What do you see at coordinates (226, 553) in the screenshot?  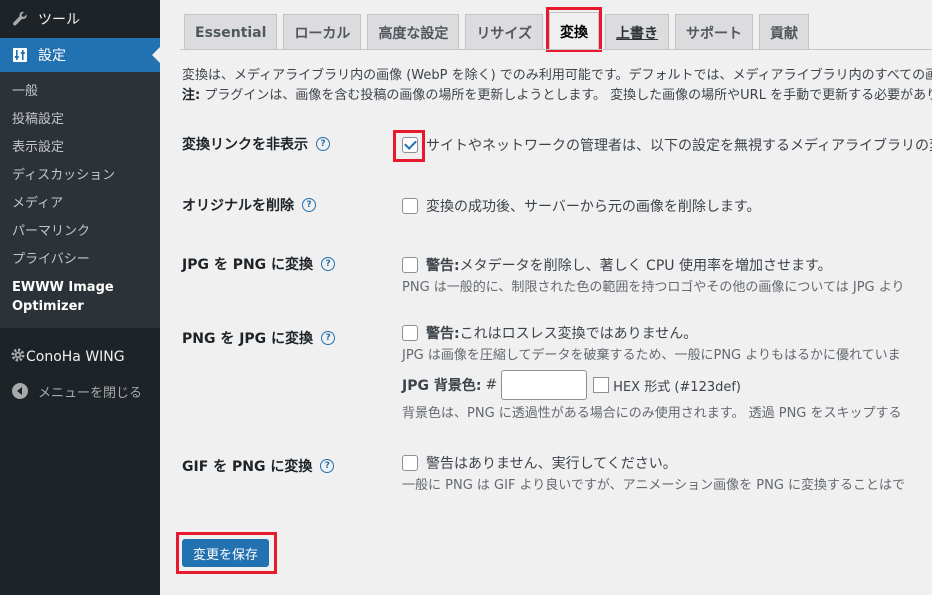 I see `save-changes-button: 変更を保存` at bounding box center [226, 553].